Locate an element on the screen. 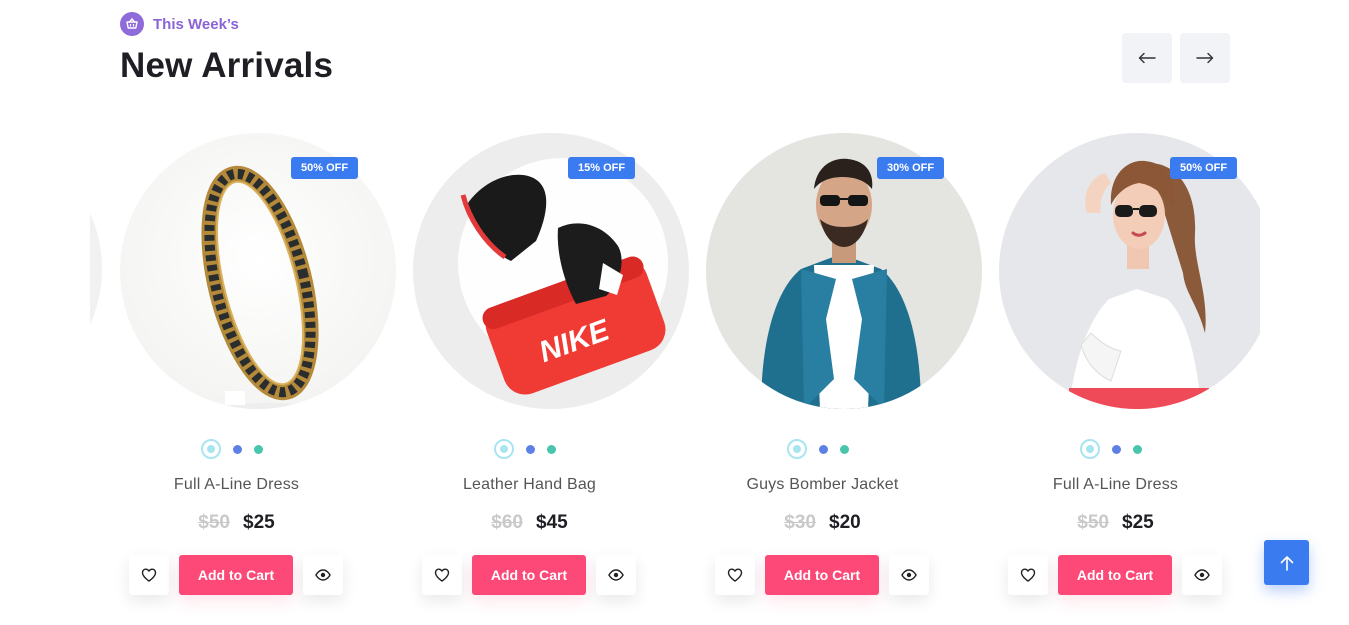 Image resolution: width=1349 pixels, height=625 pixels. basket-icon is located at coordinates (132, 24).